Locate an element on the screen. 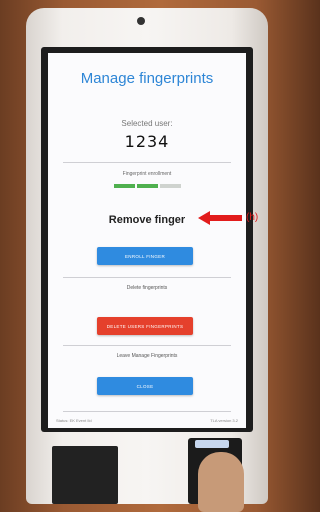 The width and height of the screenshot is (320, 512). close-button: CLOSE is located at coordinates (145, 386).